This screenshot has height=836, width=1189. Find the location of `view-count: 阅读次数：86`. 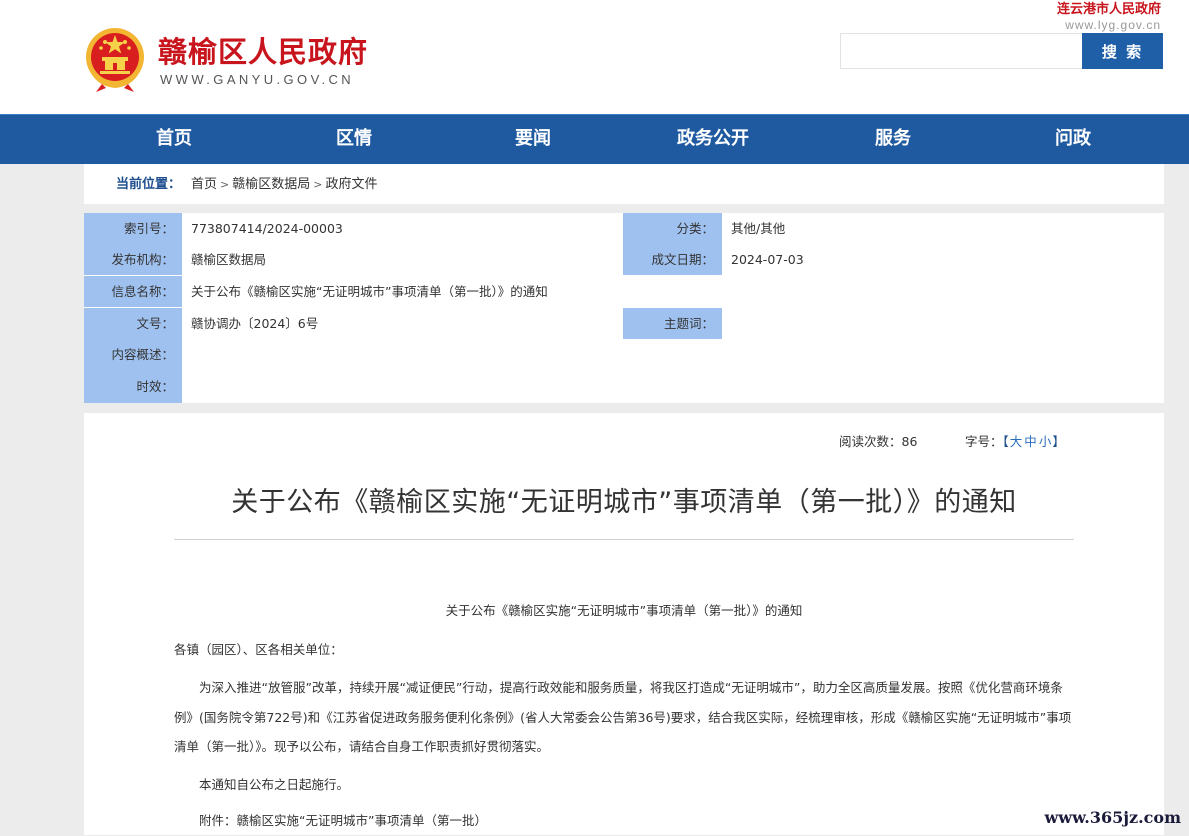

view-count: 阅读次数：86 is located at coordinates (878, 440).